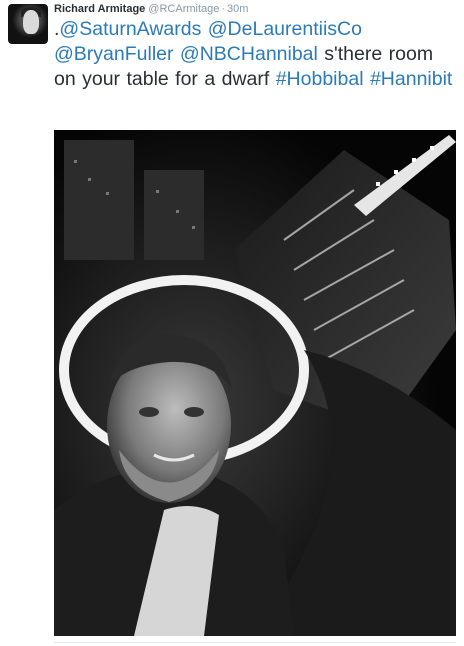 This screenshot has width=464, height=646. What do you see at coordinates (130, 29) in the screenshot?
I see `mention-link: @SaturnAwards` at bounding box center [130, 29].